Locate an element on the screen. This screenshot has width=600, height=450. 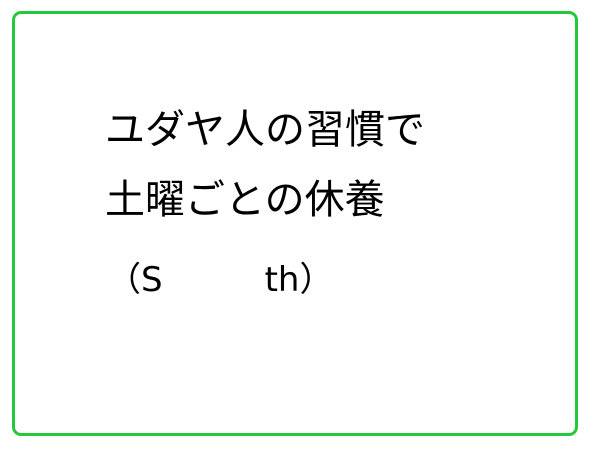
card-text-line-2: 土曜ごとの休養 is located at coordinates (245, 200).